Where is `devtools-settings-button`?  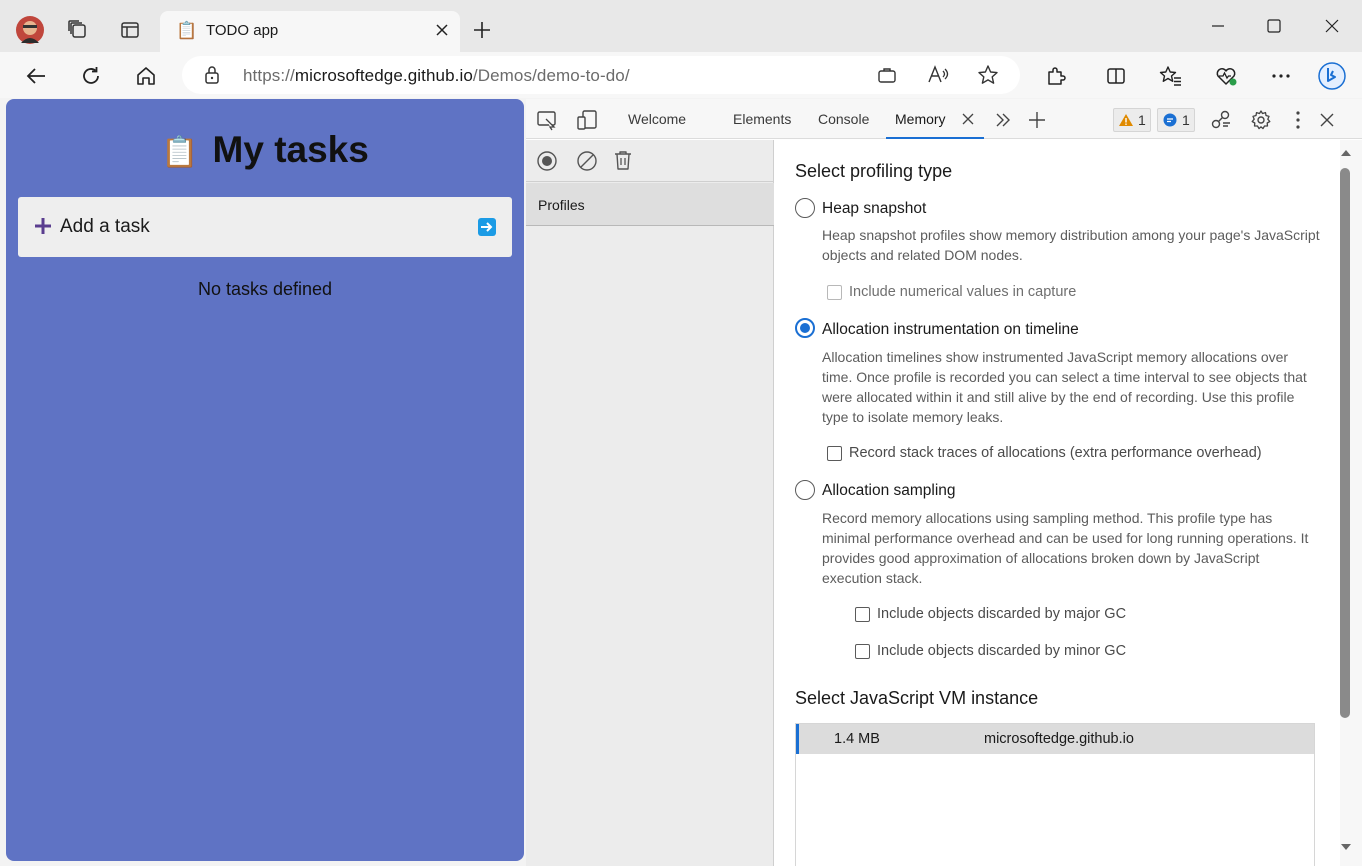 devtools-settings-button is located at coordinates (1261, 120).